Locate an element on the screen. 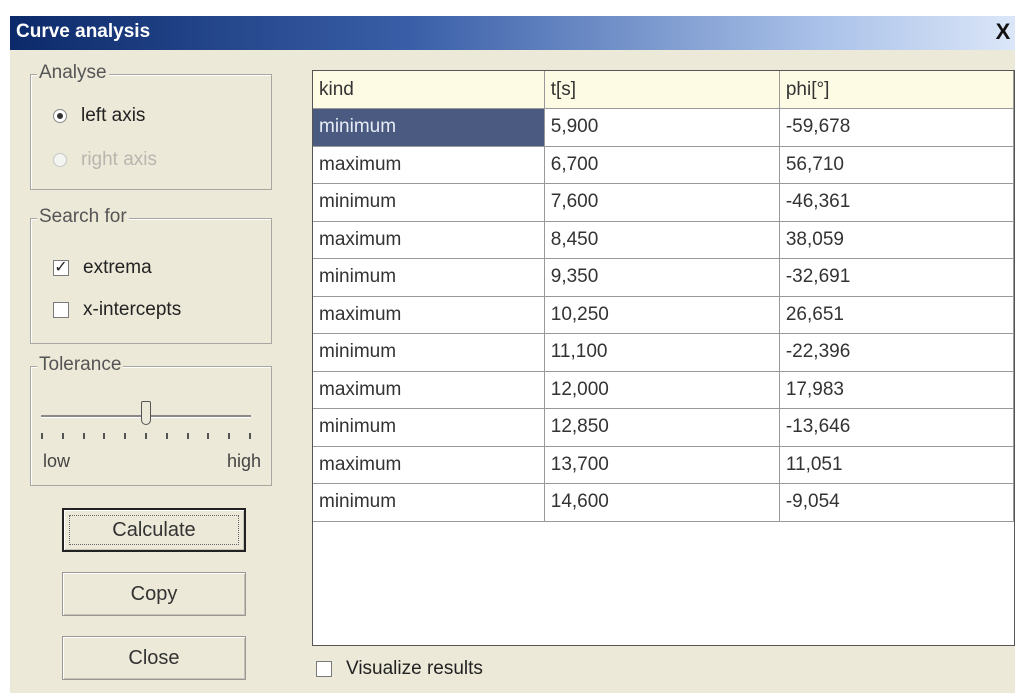 This screenshot has width=1015, height=693. table-cell: 6,700 is located at coordinates (662, 165).